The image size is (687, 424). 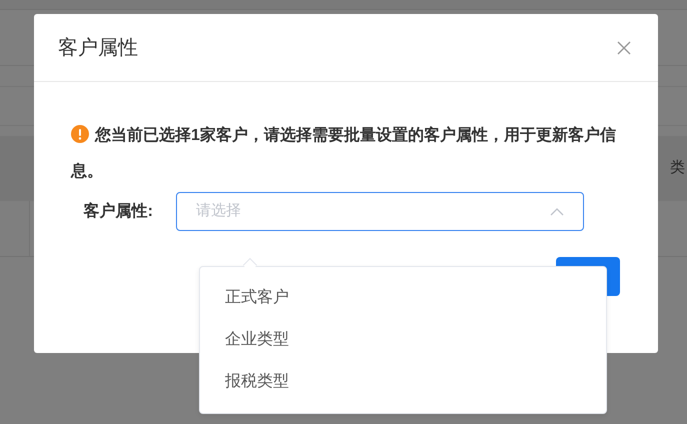 I want to click on notice-text: 您当前已选择1家客户，请选择需要批量设置的客户属性，用于更新客户信息。, so click(x=344, y=153).